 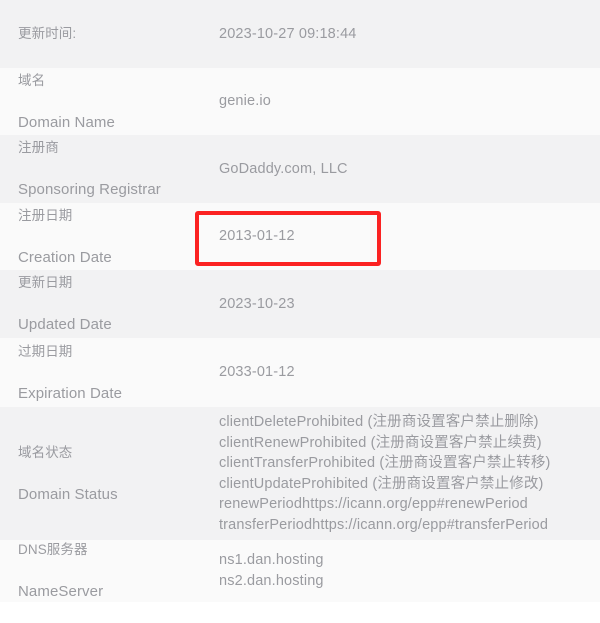 What do you see at coordinates (385, 463) in the screenshot?
I see `domain-status-line: clientTransferProhibited (注册商设置客户禁止转移)` at bounding box center [385, 463].